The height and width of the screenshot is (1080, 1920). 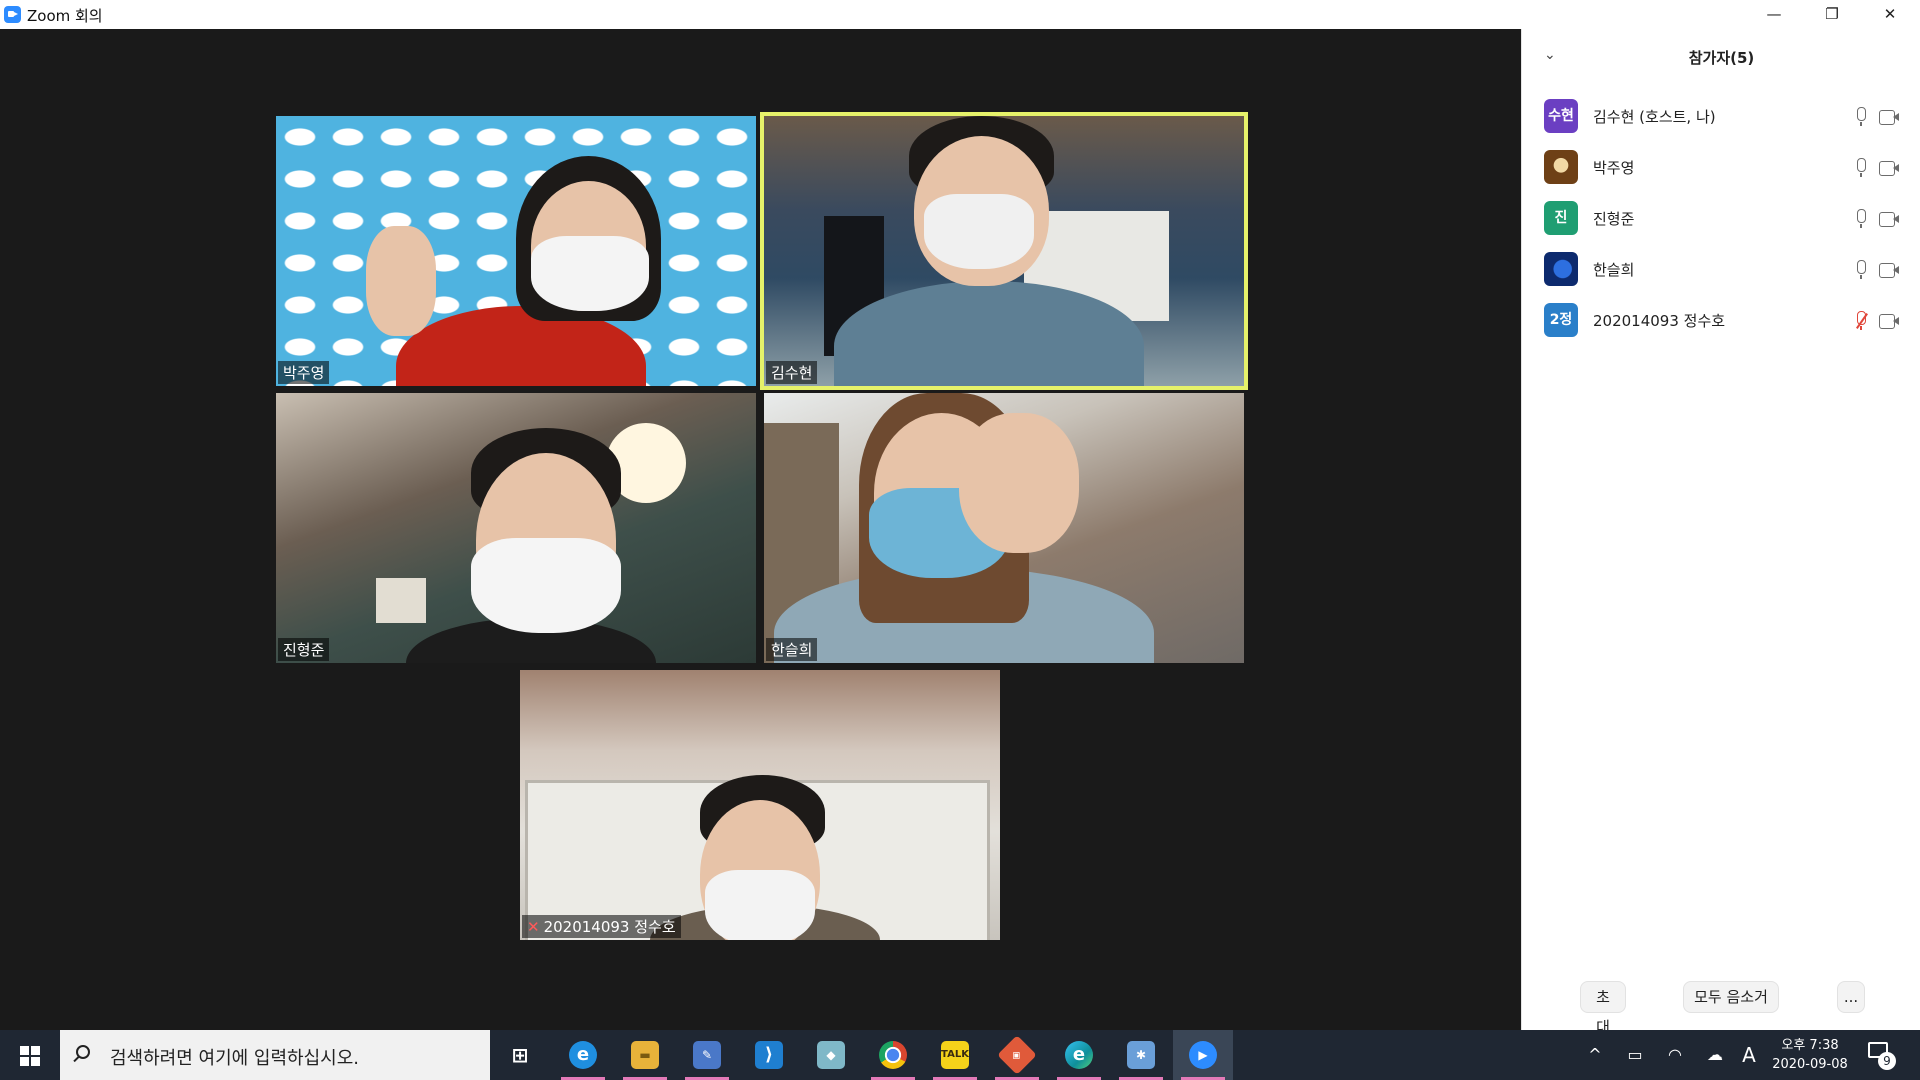 I want to click on video-tile-han: 한슬희, so click(x=1004, y=528).